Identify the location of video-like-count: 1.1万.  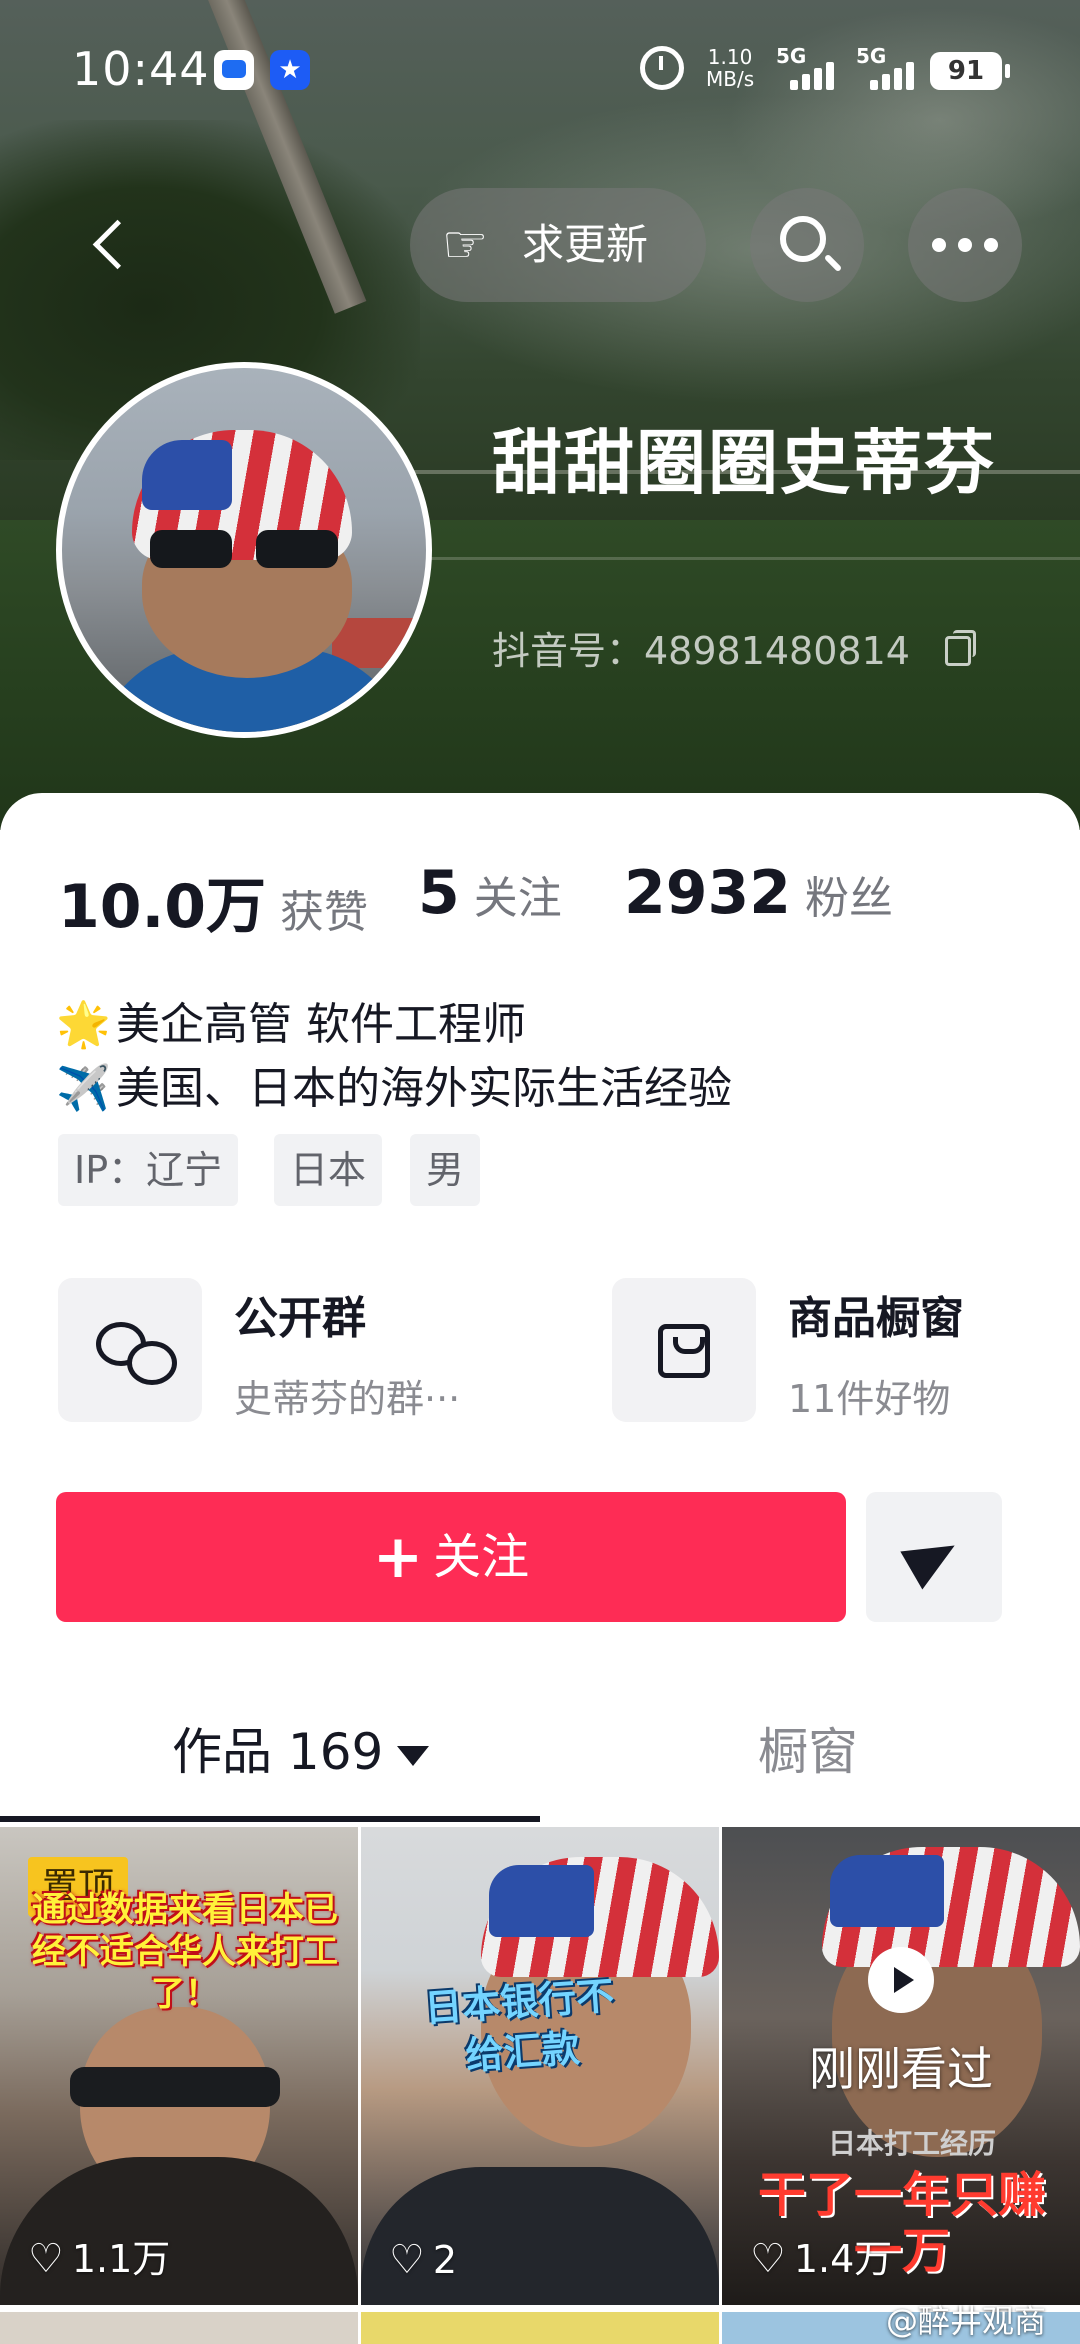
(121, 2259).